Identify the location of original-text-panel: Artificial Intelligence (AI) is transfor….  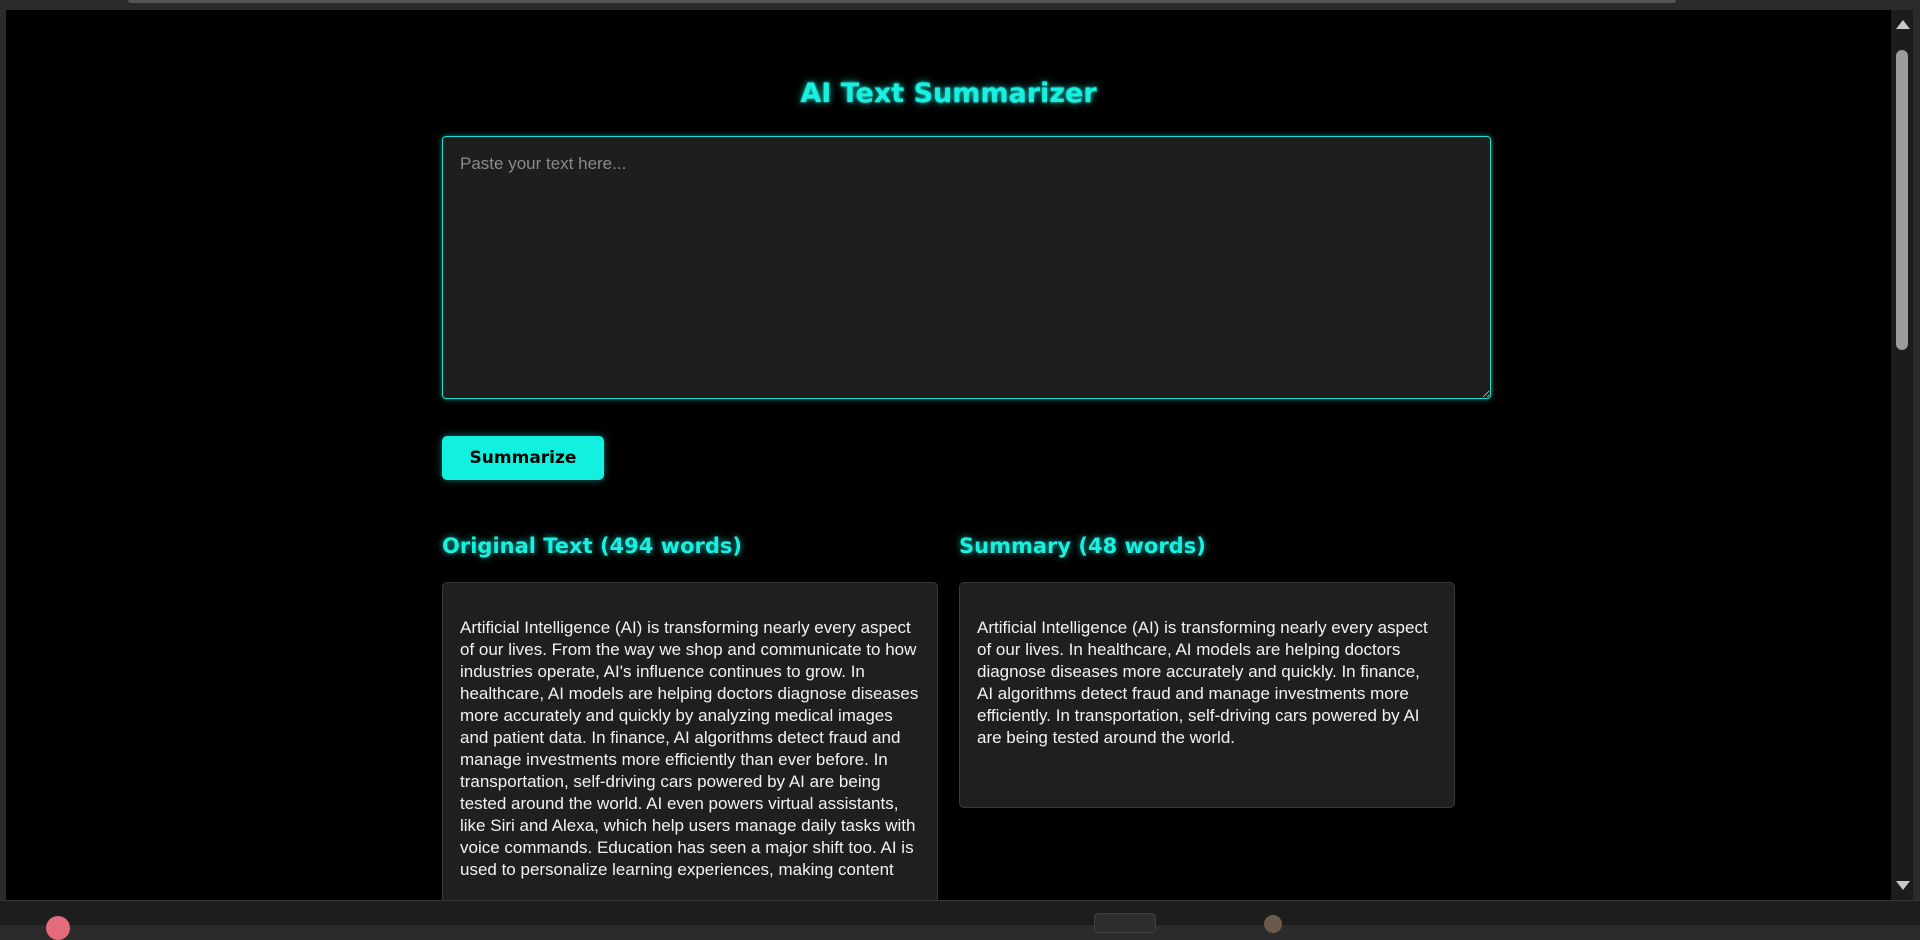
(690, 741).